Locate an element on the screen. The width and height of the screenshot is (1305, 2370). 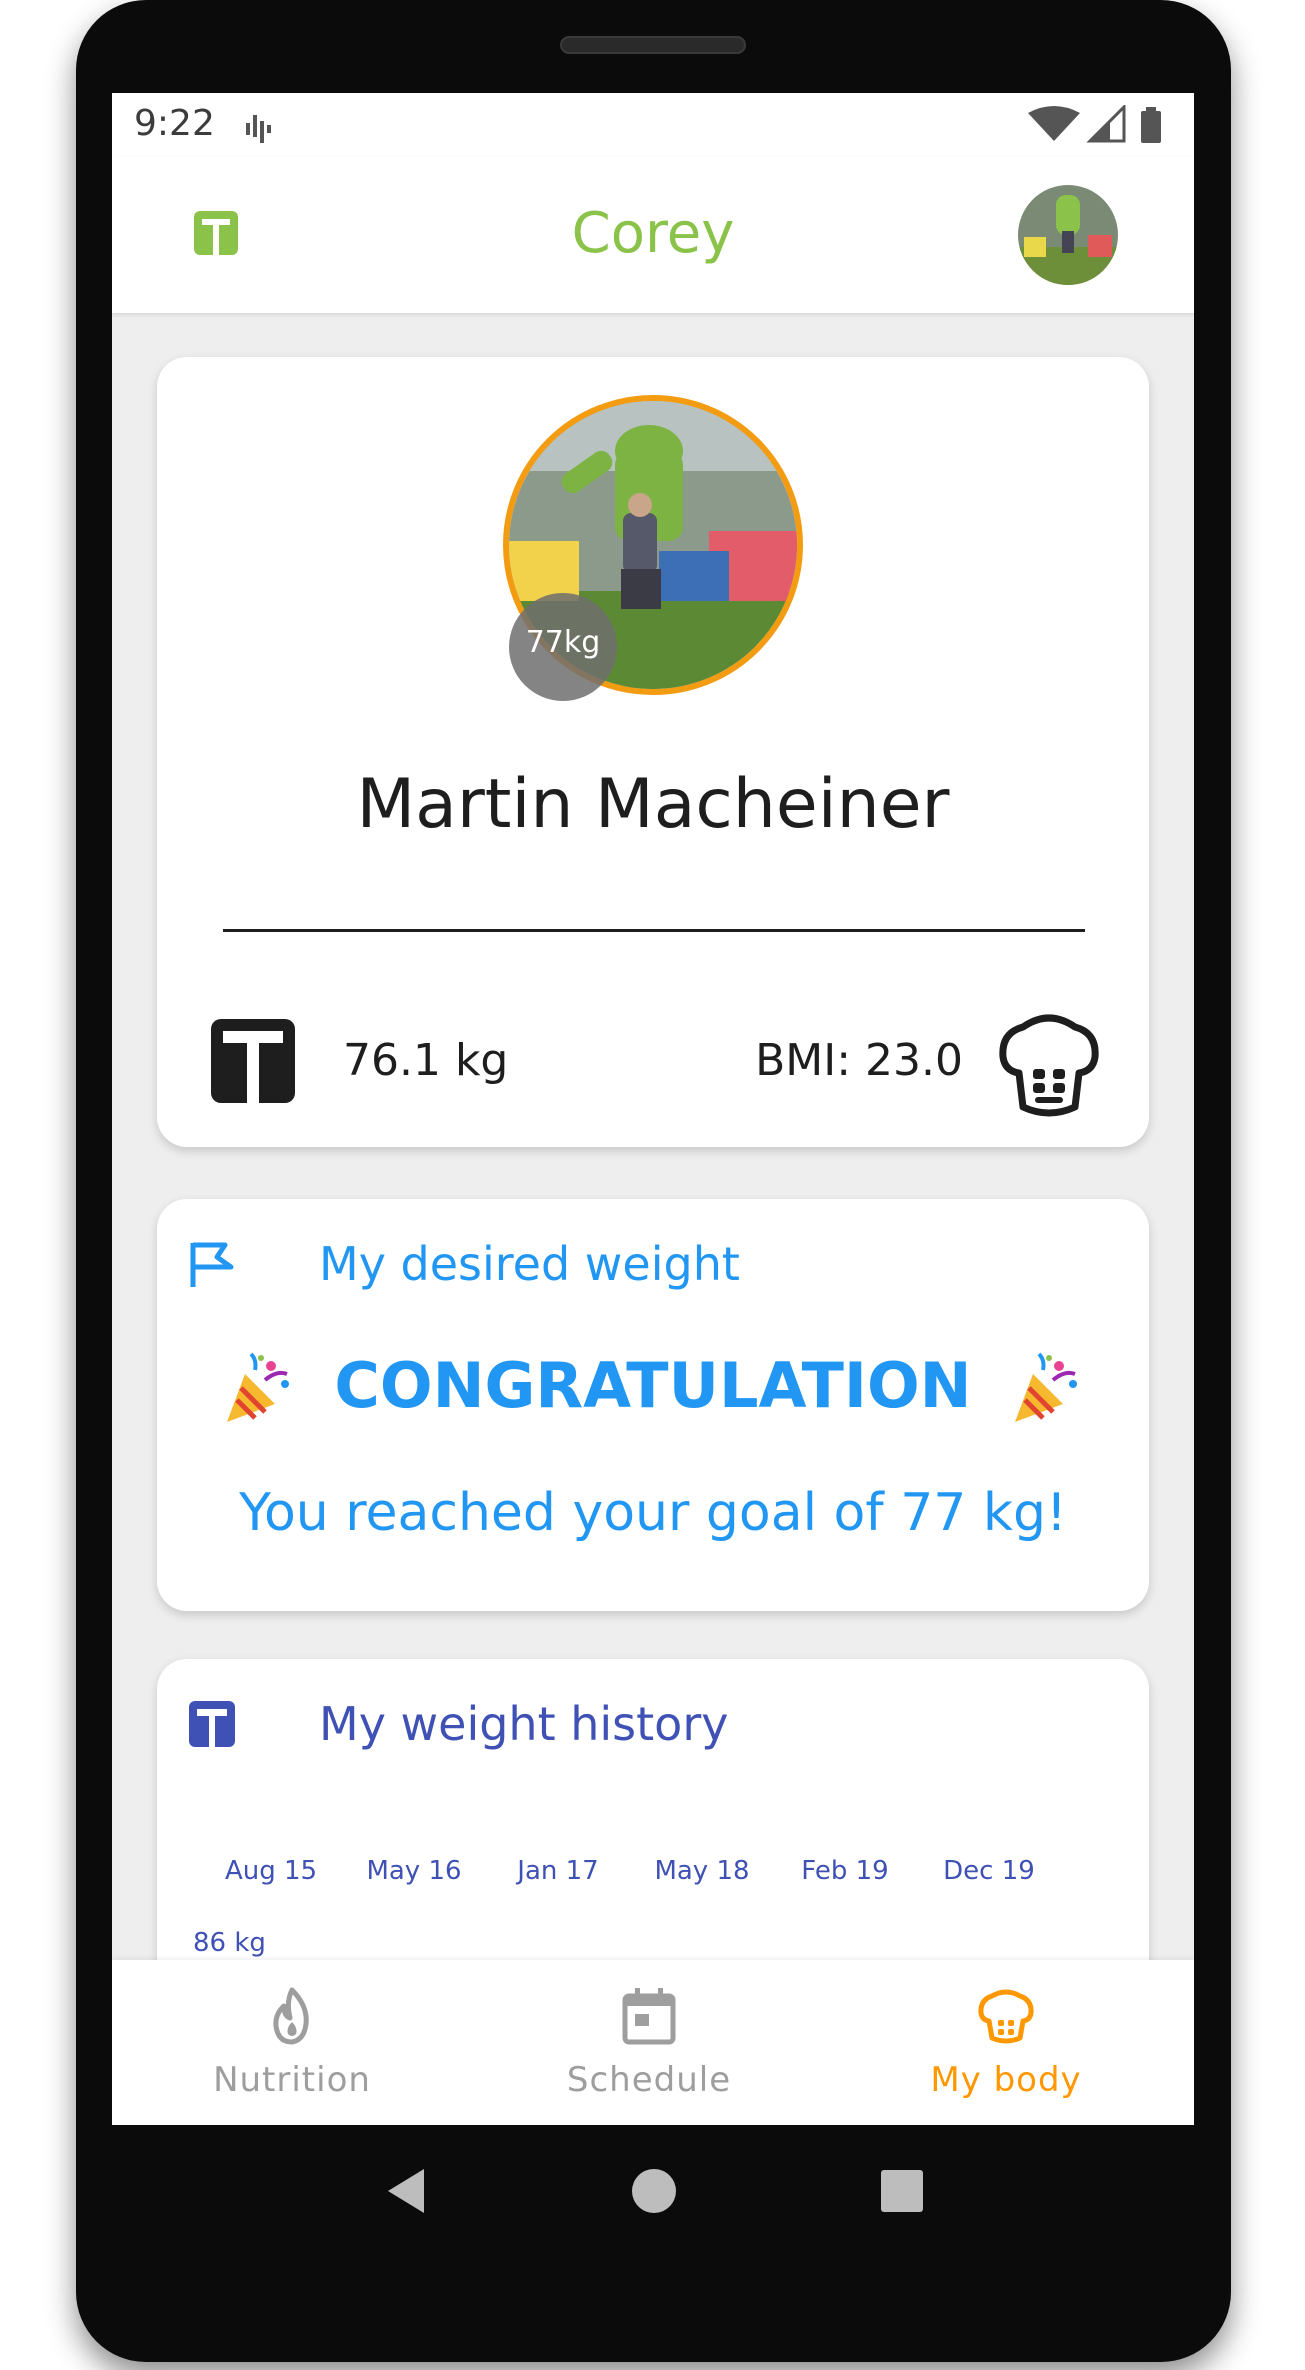
goal-reached-message: You reached your goal of 77 kg! is located at coordinates (653, 1513).